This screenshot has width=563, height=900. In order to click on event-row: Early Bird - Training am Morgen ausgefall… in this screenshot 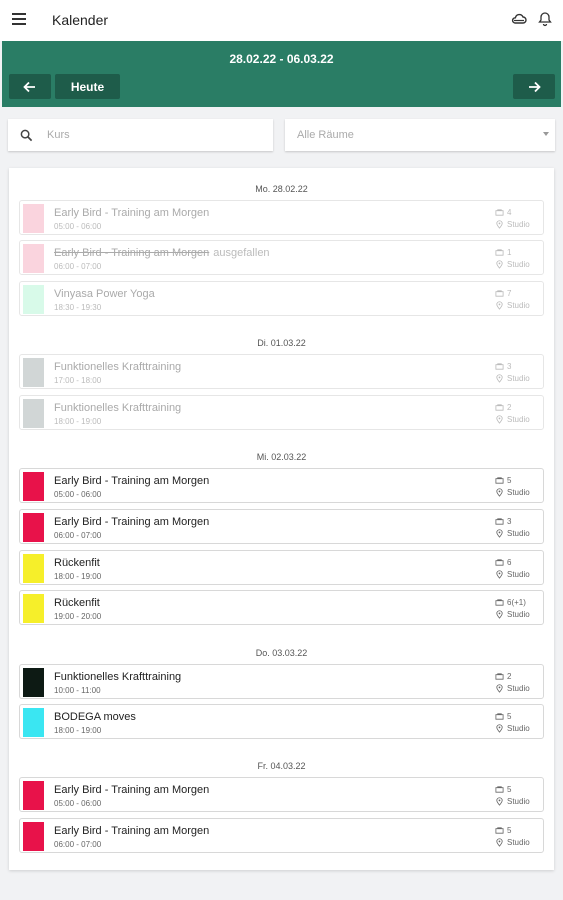, I will do `click(281, 257)`.